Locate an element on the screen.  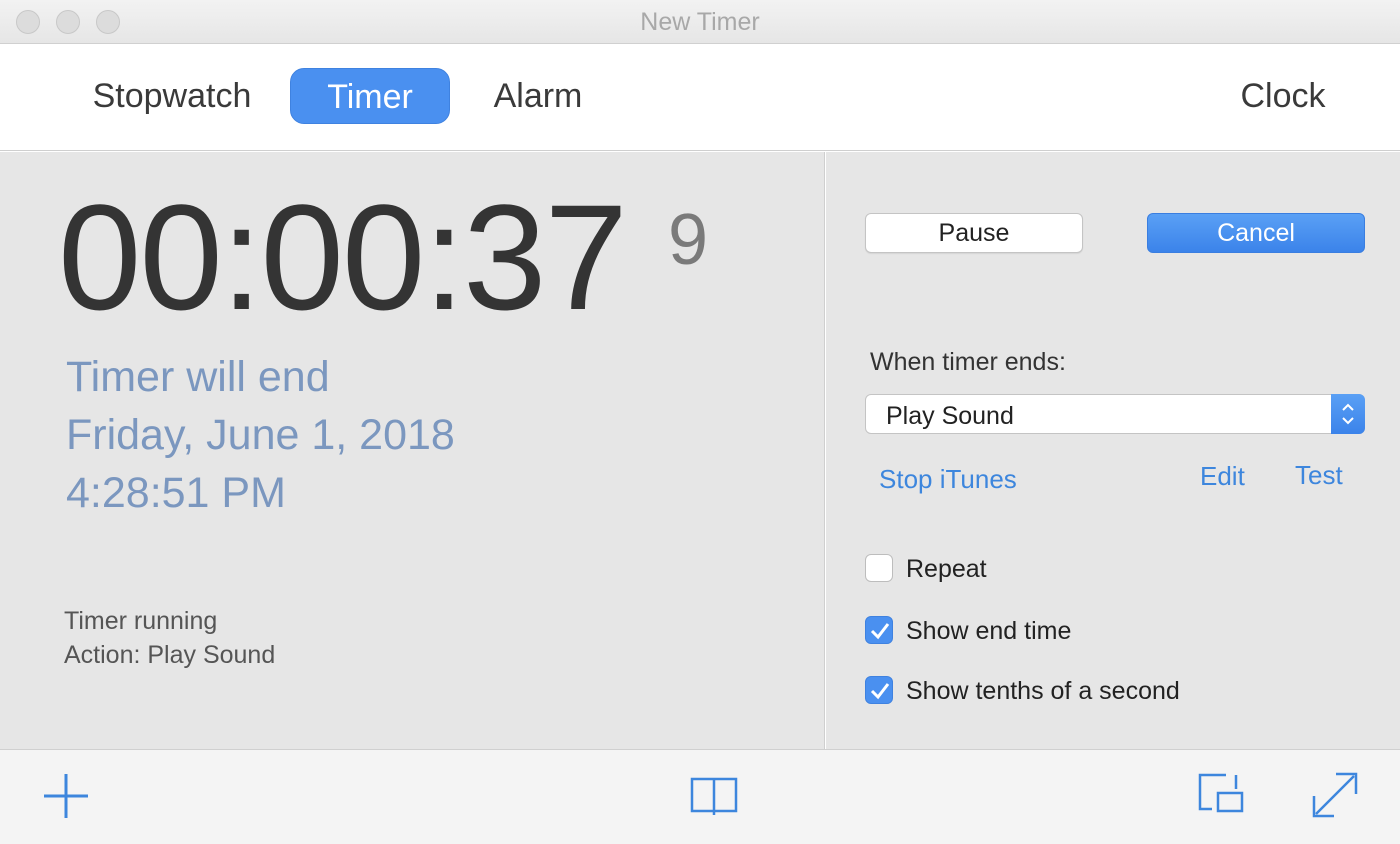
end-time: 4:28:51 PM is located at coordinates (176, 493).